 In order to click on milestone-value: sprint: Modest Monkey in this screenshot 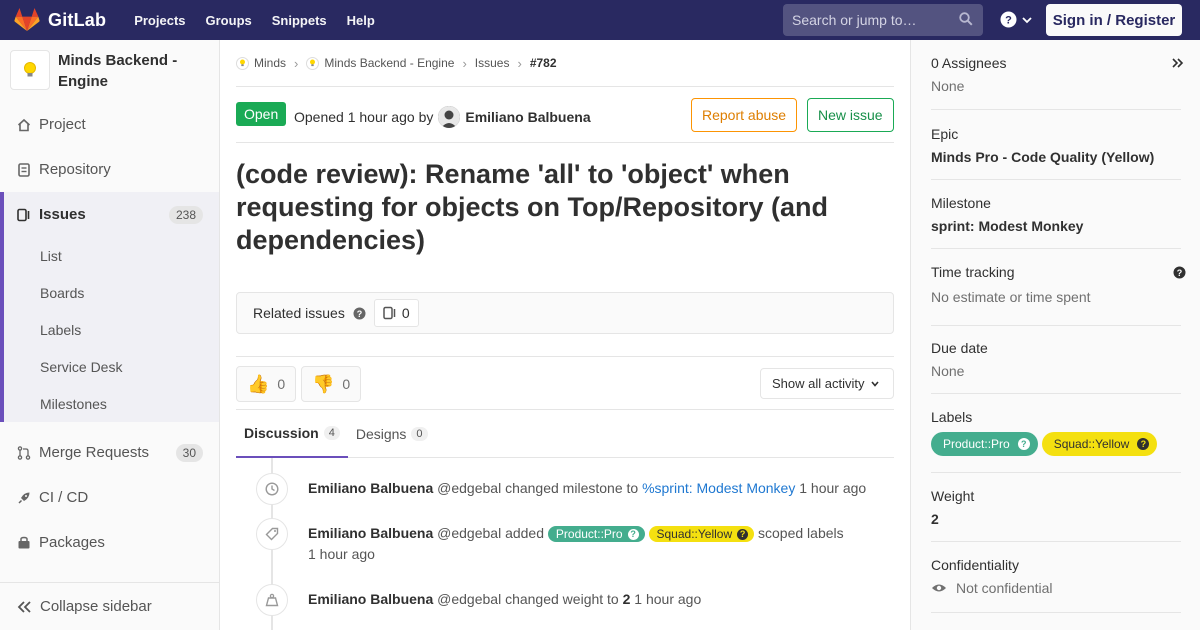, I will do `click(1056, 226)`.